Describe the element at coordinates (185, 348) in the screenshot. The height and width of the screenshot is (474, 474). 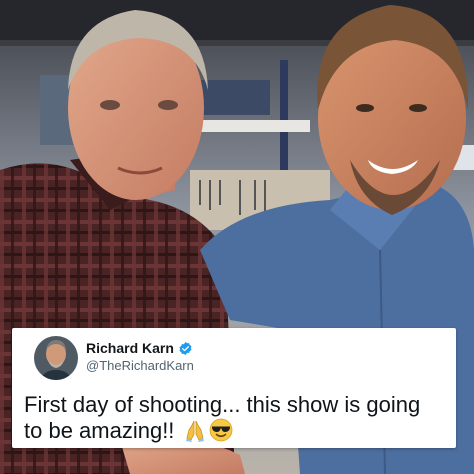
I see `verified-badge-icon` at that location.